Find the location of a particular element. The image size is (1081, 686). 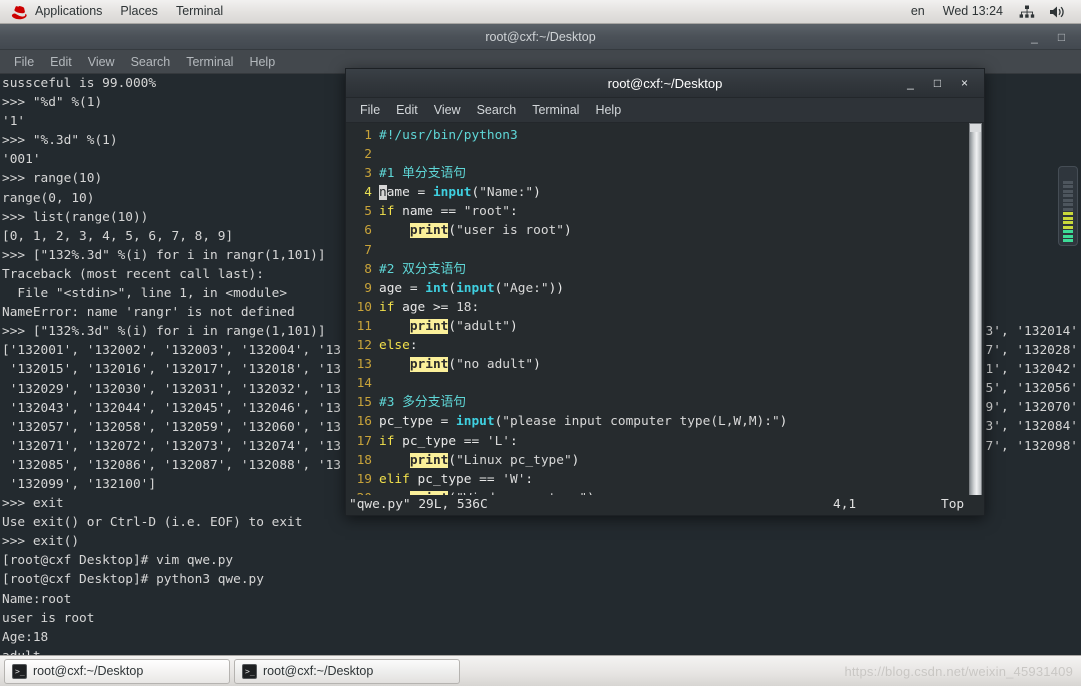

terminal-line-overflow: 83', '132084' is located at coordinates (1027, 427).